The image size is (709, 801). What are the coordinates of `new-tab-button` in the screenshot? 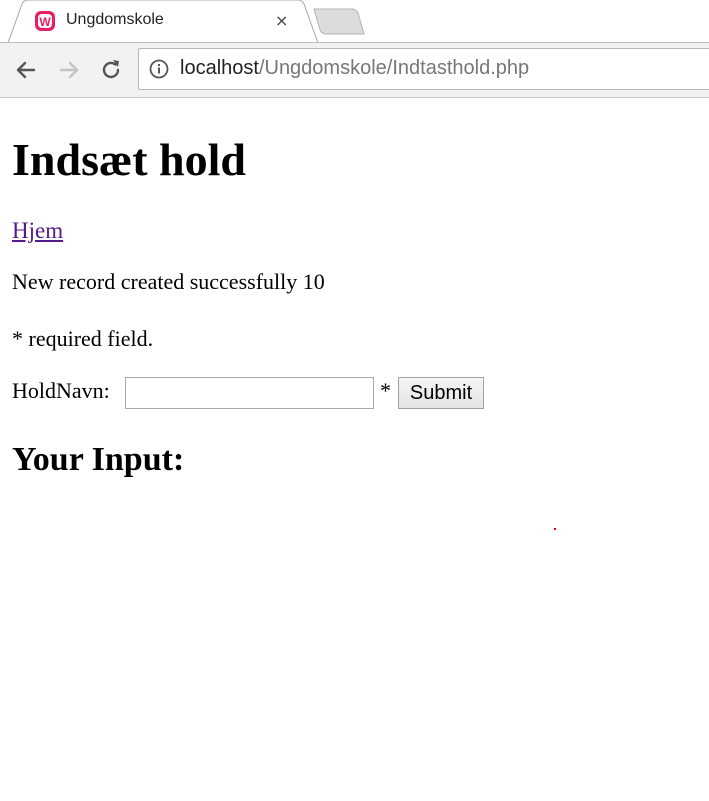 It's located at (340, 22).